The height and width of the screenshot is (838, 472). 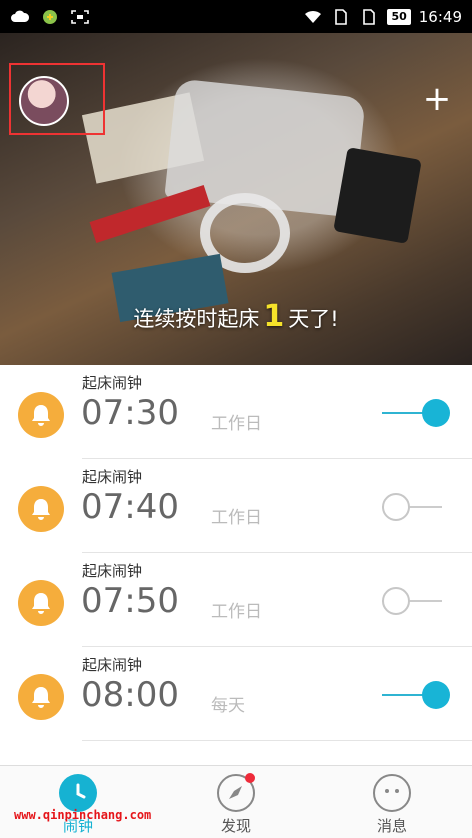 What do you see at coordinates (83, 815) in the screenshot?
I see `watermark: www.qinpinchang.com` at bounding box center [83, 815].